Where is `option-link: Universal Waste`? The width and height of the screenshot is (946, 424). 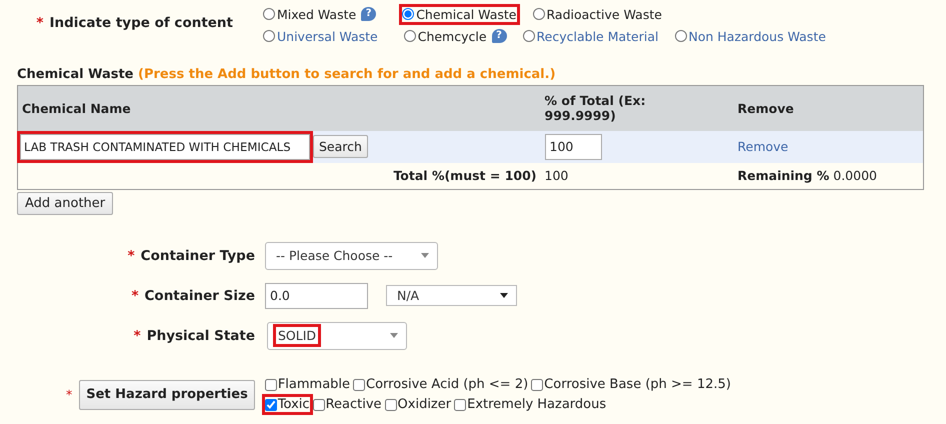
option-link: Universal Waste is located at coordinates (327, 36).